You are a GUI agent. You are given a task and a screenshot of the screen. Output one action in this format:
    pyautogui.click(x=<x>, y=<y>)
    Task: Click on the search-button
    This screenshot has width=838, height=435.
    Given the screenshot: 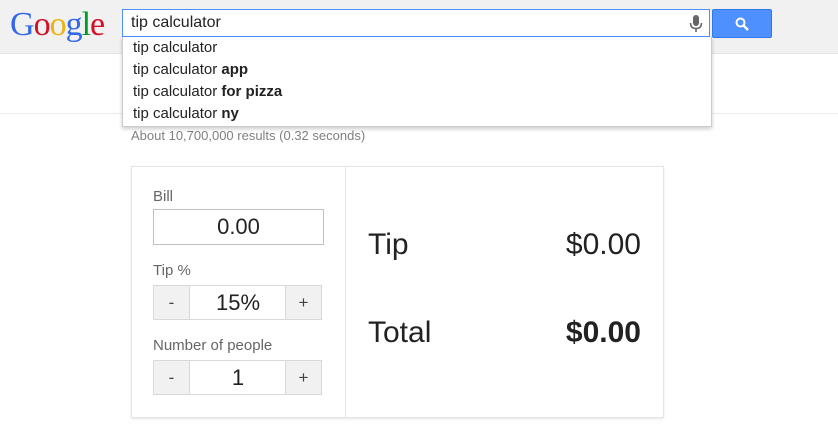 What is the action you would take?
    pyautogui.click(x=742, y=23)
    